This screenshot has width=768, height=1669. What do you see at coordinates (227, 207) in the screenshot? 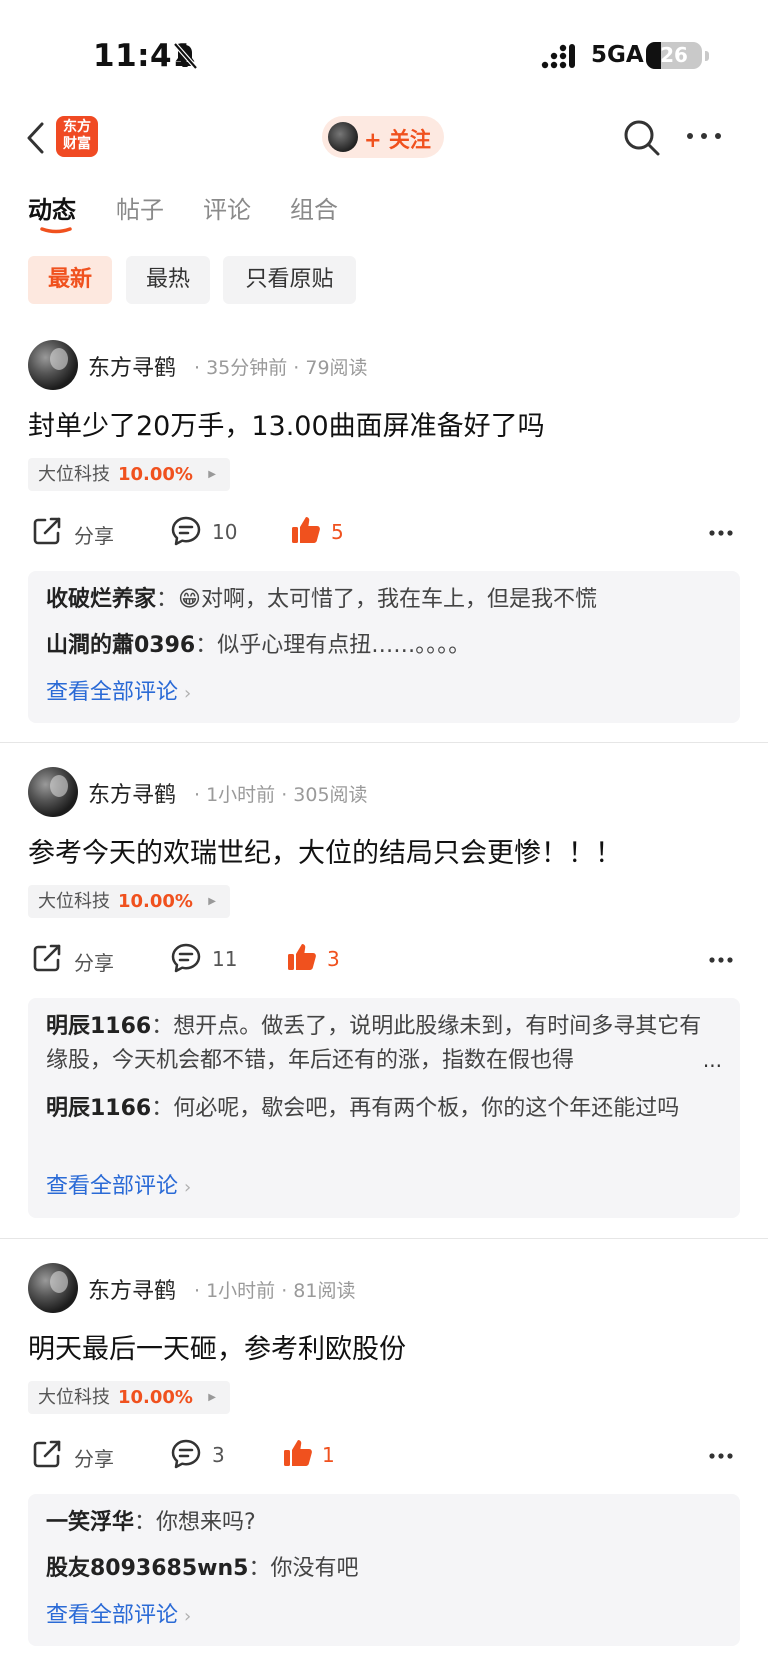
I see `tab-comments: 评论` at bounding box center [227, 207].